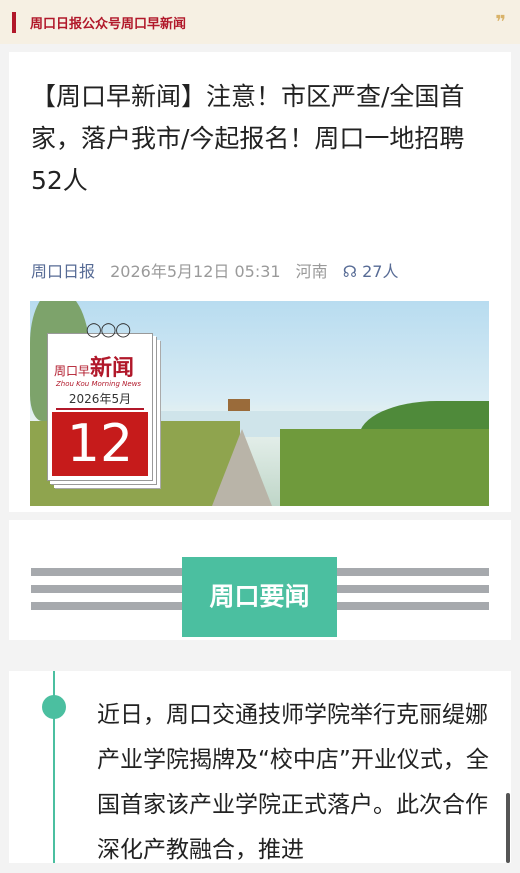 The image size is (520, 873). I want to click on listen-button: ☊ 27人, so click(371, 271).